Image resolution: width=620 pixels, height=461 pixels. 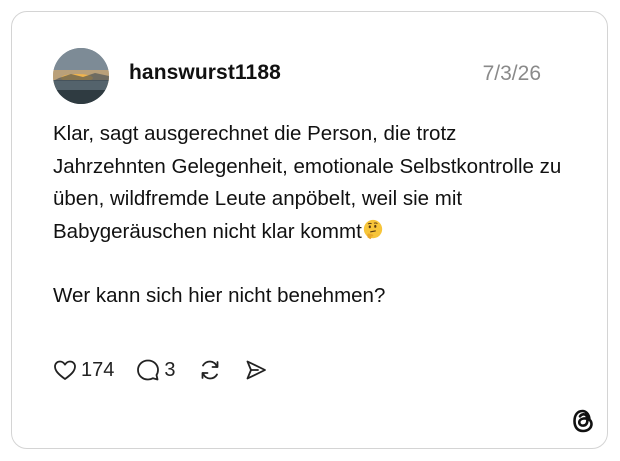 I want to click on comment-icon, so click(x=148, y=370).